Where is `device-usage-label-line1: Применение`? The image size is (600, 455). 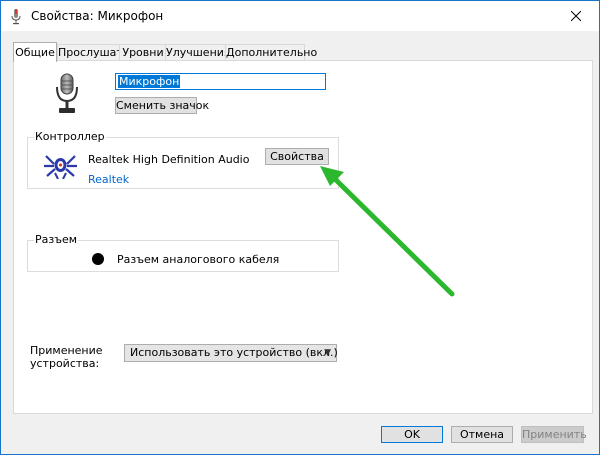 device-usage-label-line1: Применение is located at coordinates (66, 350).